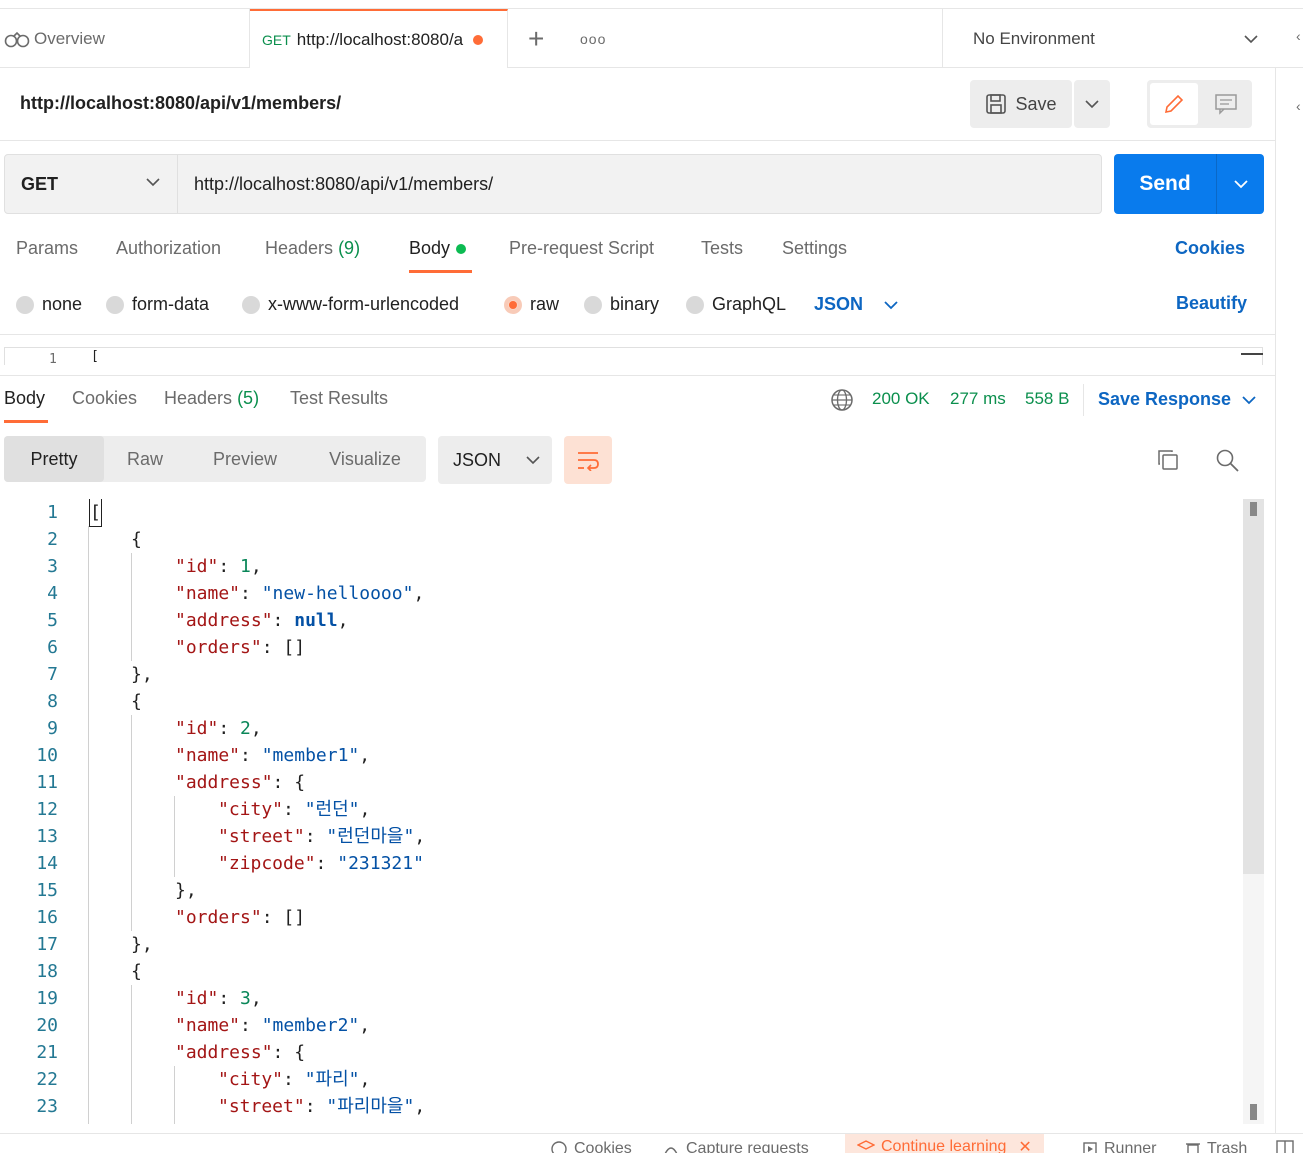 Image resolution: width=1303 pixels, height=1153 pixels. What do you see at coordinates (814, 248) in the screenshot?
I see `tab-settings: Settings` at bounding box center [814, 248].